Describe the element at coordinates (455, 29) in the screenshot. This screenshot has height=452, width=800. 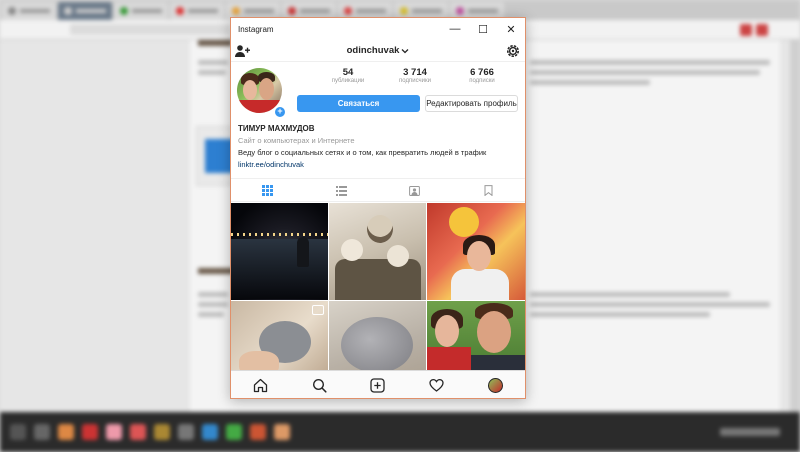
I see `minimize-button: —` at that location.